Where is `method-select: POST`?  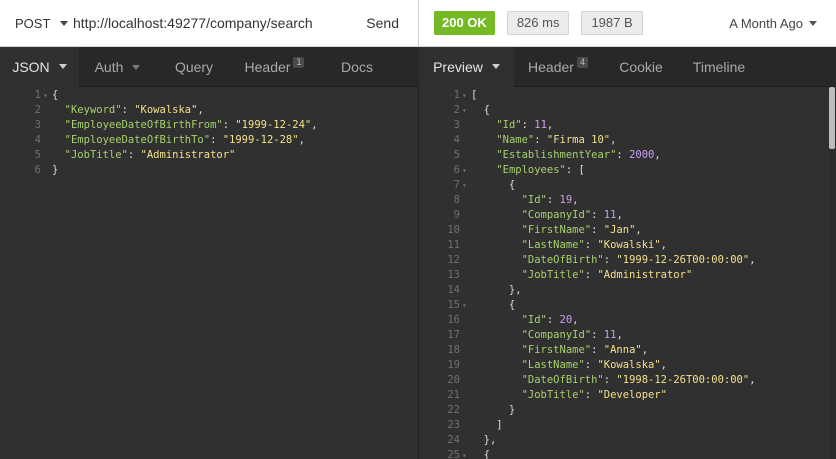 method-select: POST is located at coordinates (36, 23).